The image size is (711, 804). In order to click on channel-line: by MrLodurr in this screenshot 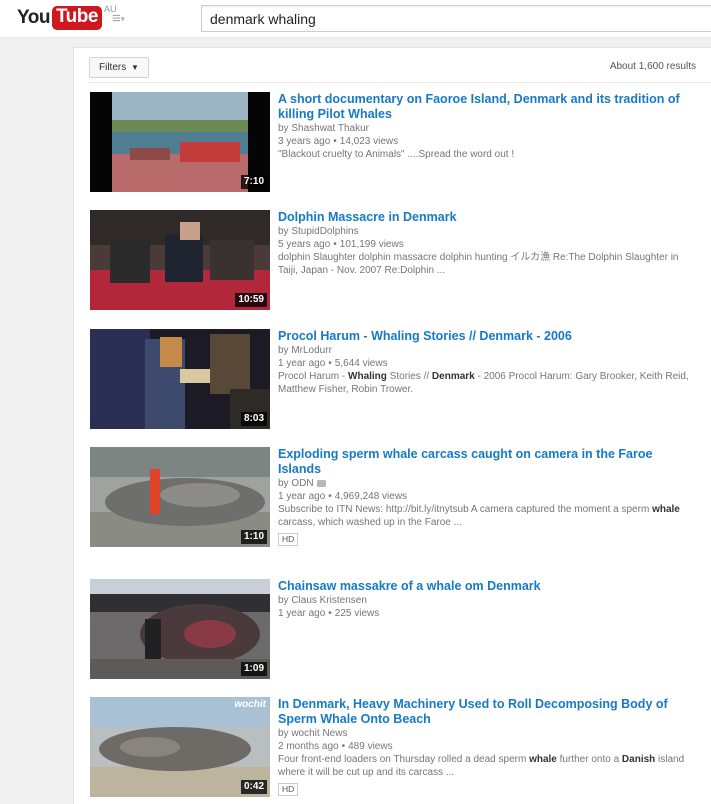, I will do `click(488, 350)`.